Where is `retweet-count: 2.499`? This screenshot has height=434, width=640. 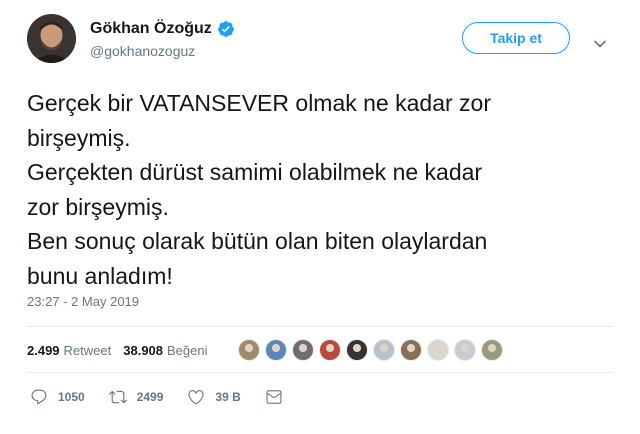 retweet-count: 2.499 is located at coordinates (43, 350).